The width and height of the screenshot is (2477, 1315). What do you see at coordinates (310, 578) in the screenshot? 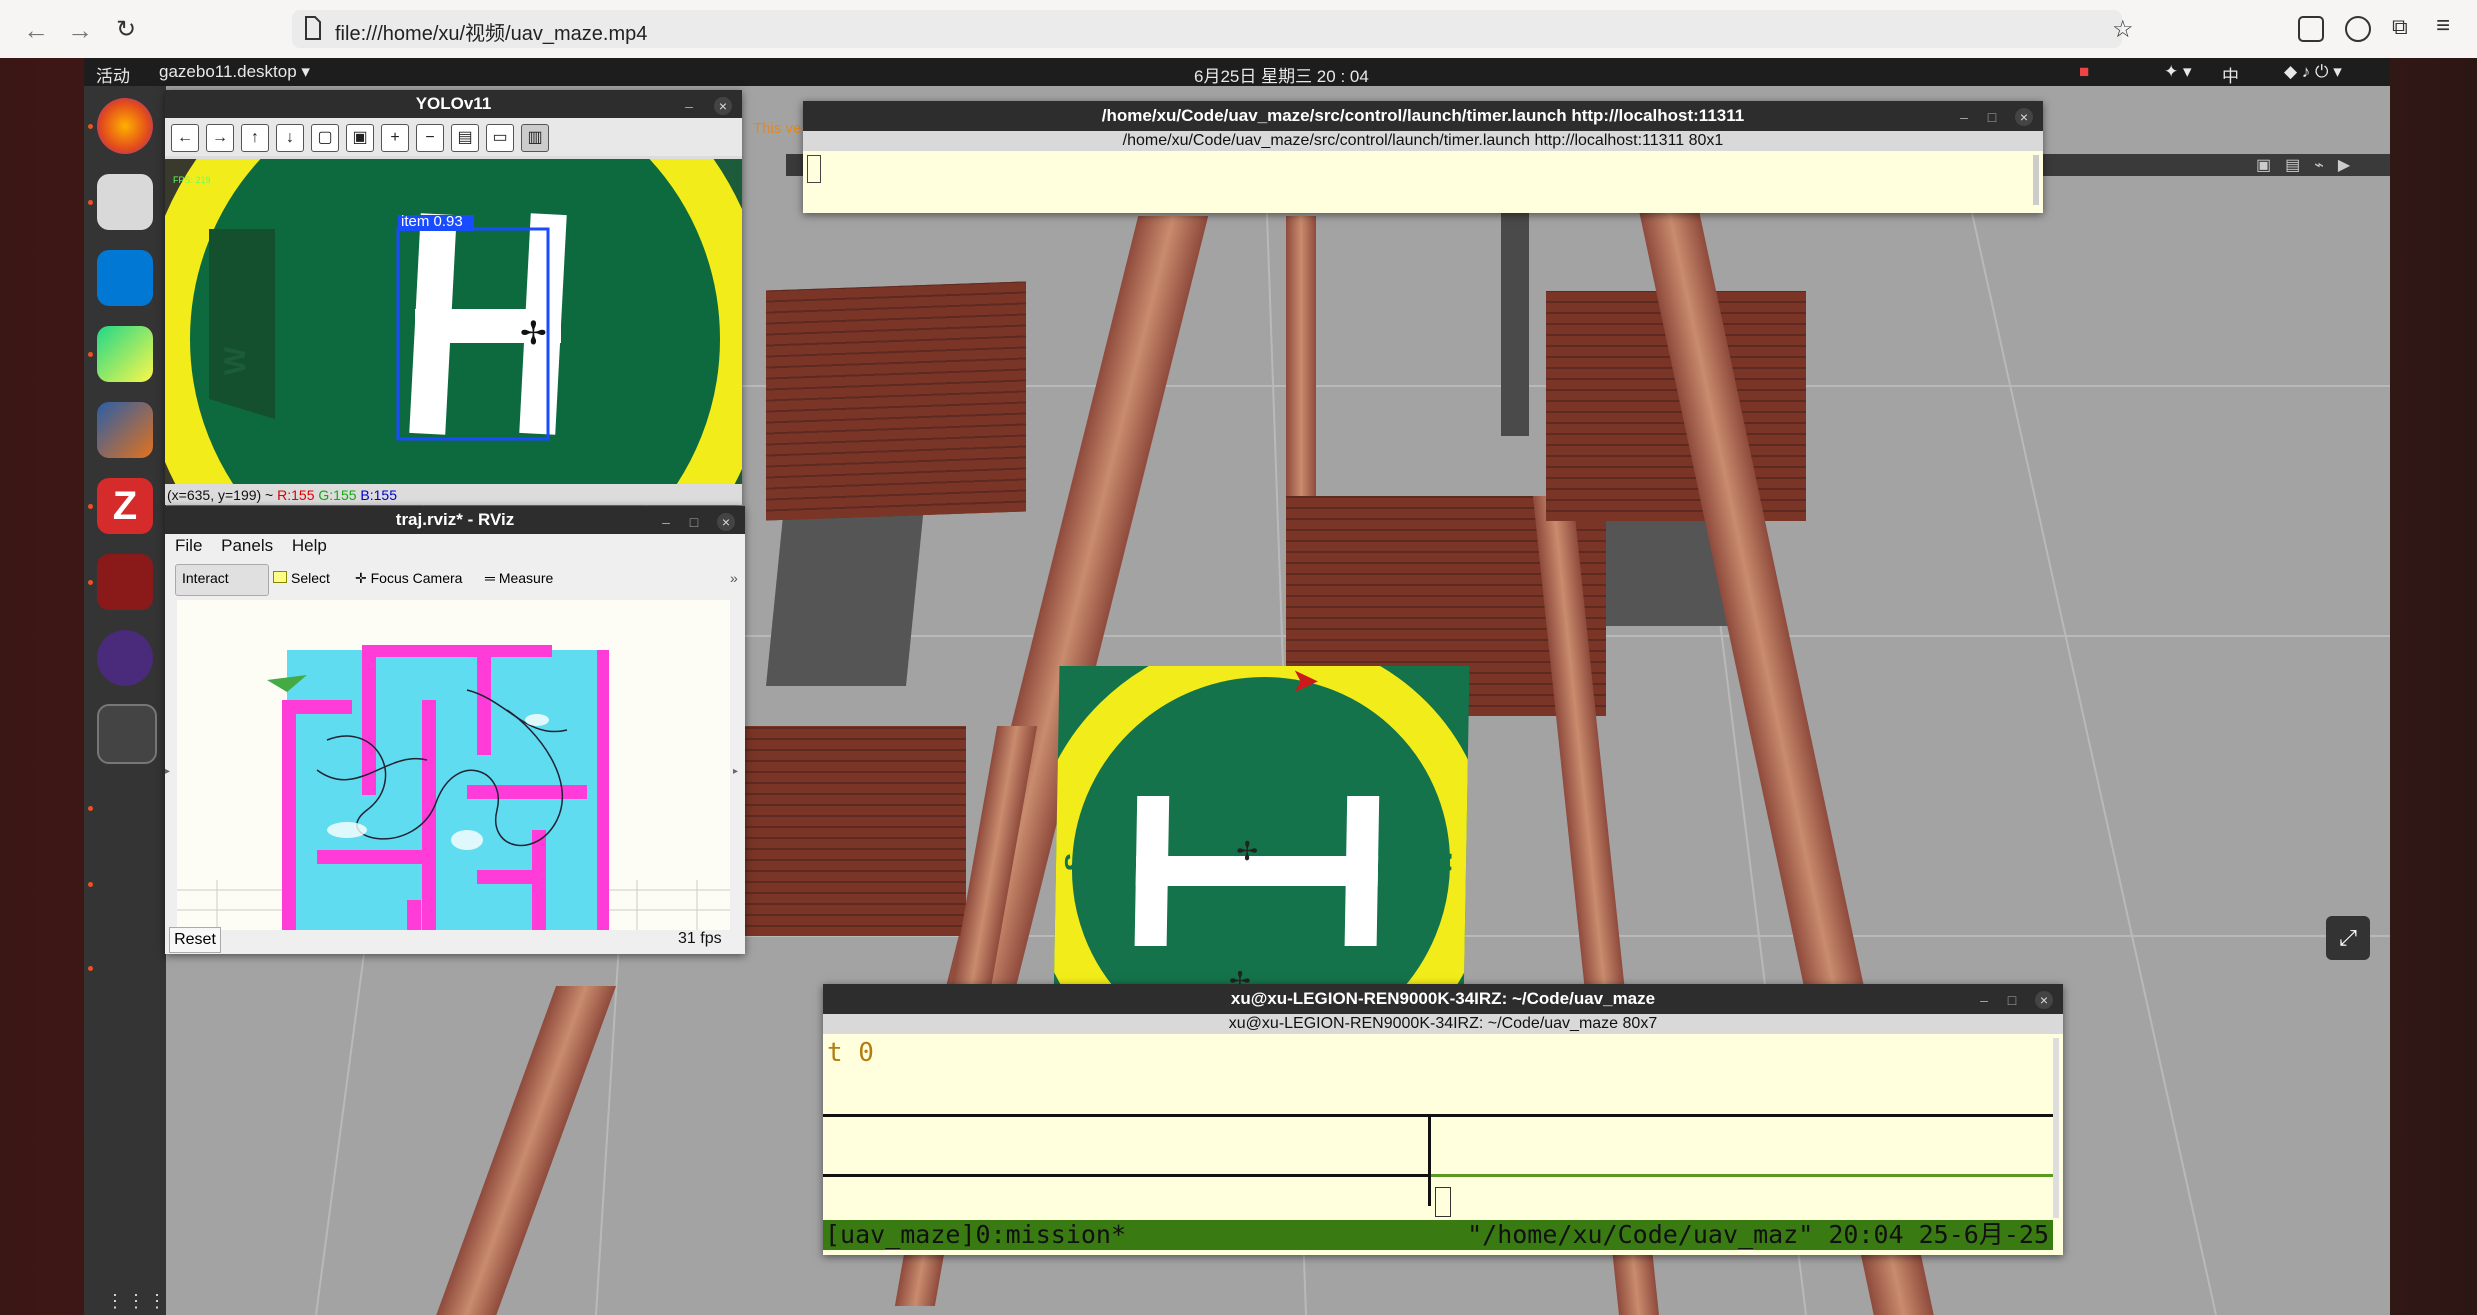
I see `select-label: Select` at bounding box center [310, 578].